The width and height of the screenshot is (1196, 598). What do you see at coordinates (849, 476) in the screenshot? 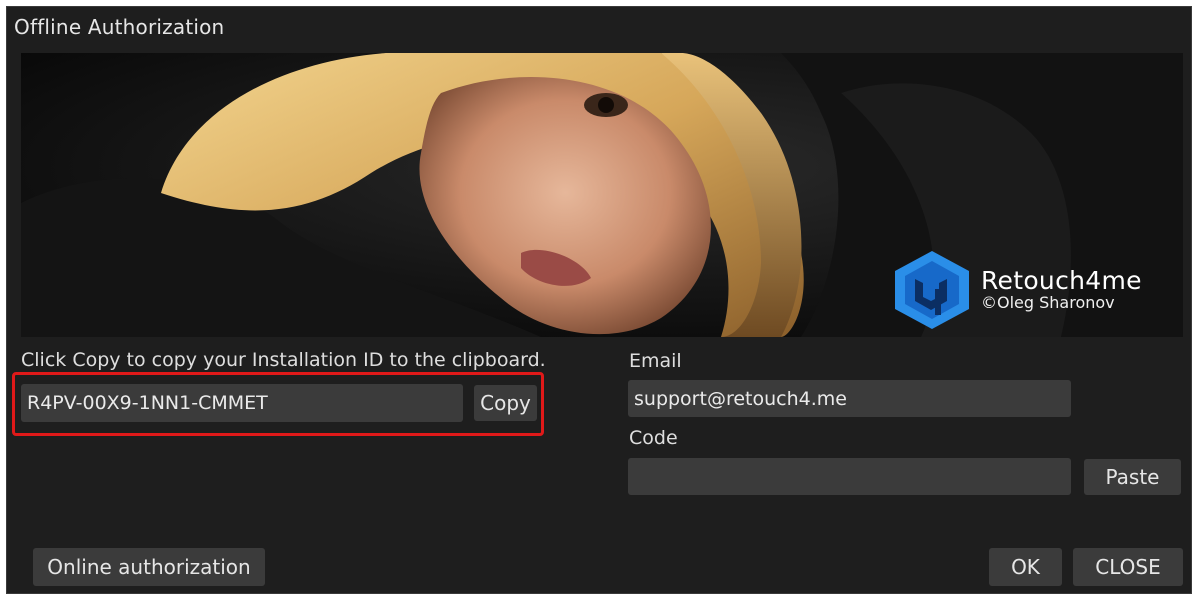
I see `code-field` at bounding box center [849, 476].